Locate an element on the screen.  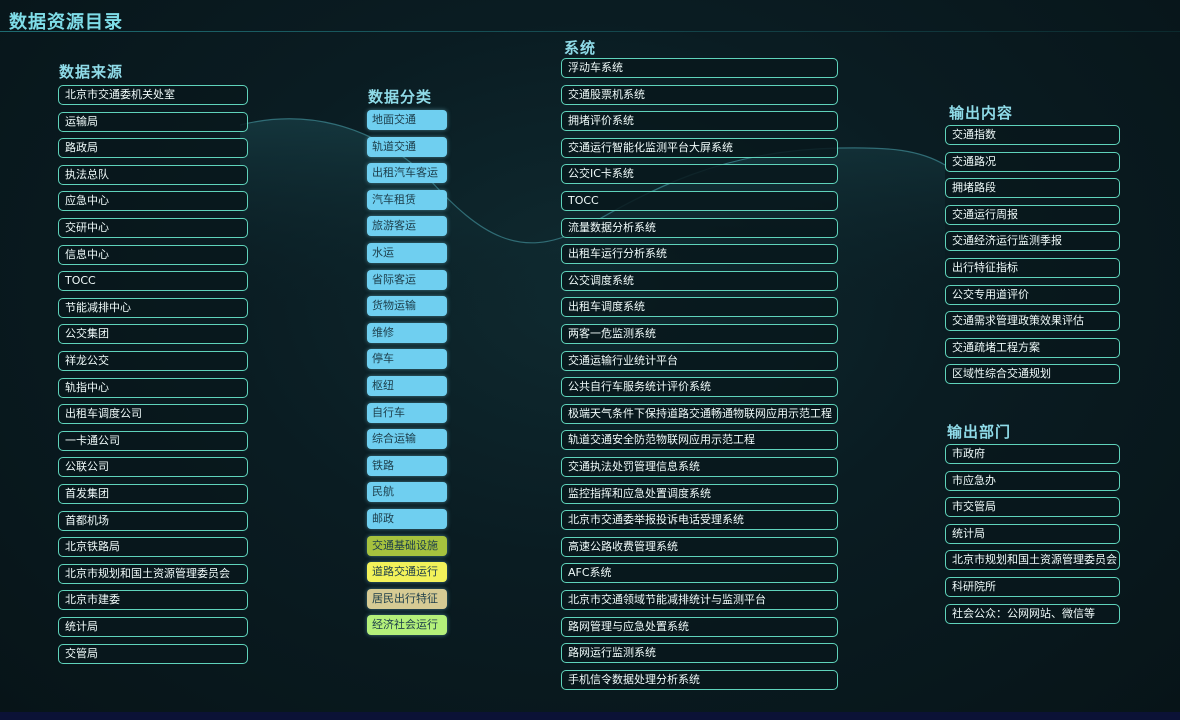
source-item: 出租车调度公司 is located at coordinates (153, 414).